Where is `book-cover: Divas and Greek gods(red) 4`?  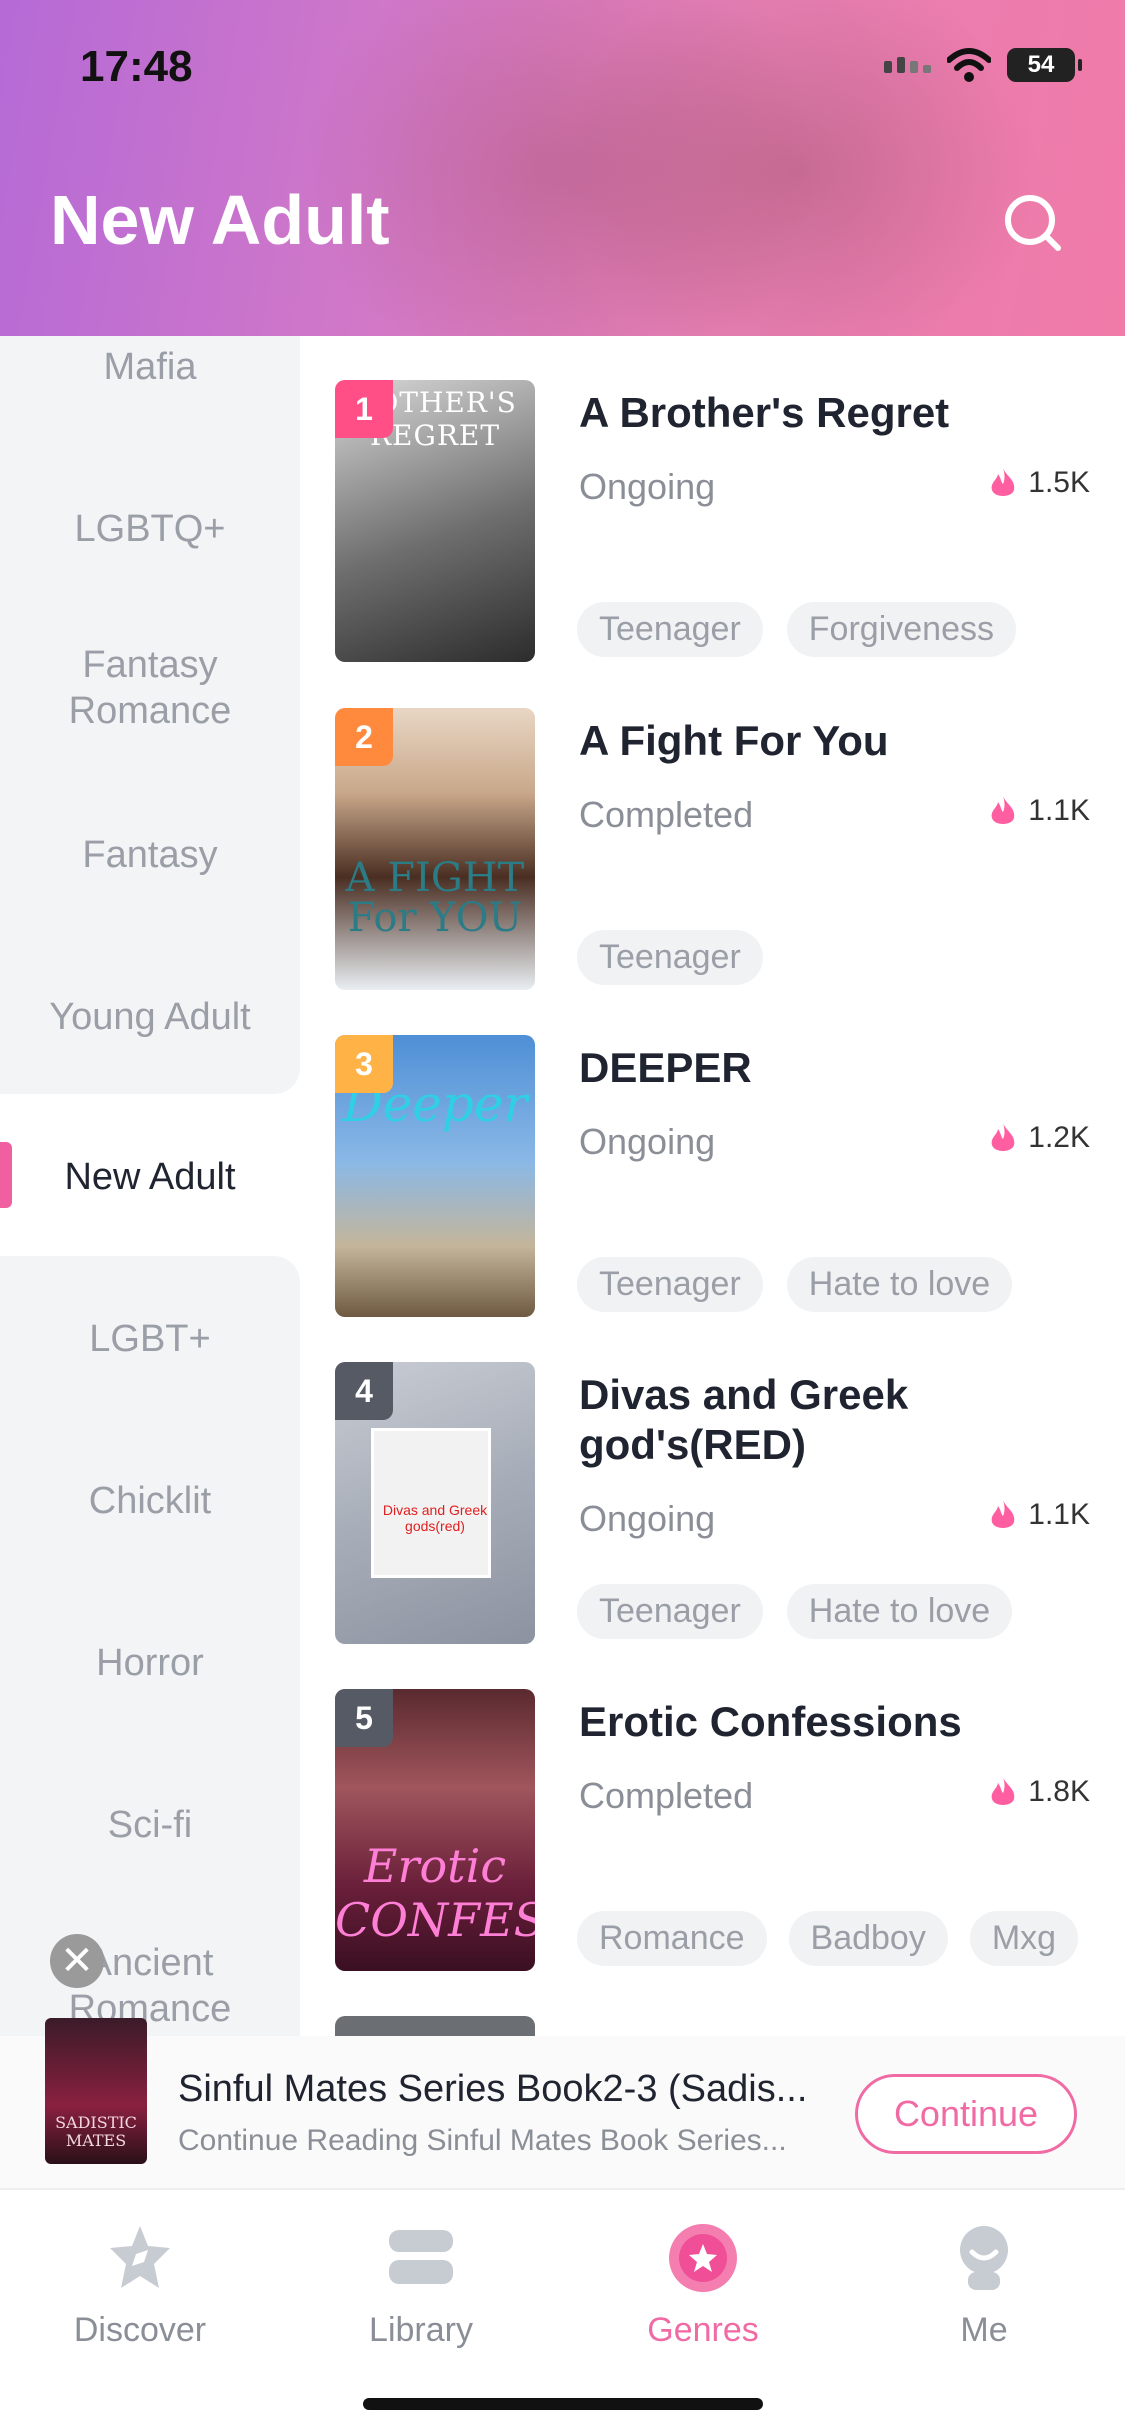 book-cover: Divas and Greek gods(red) 4 is located at coordinates (435, 1503).